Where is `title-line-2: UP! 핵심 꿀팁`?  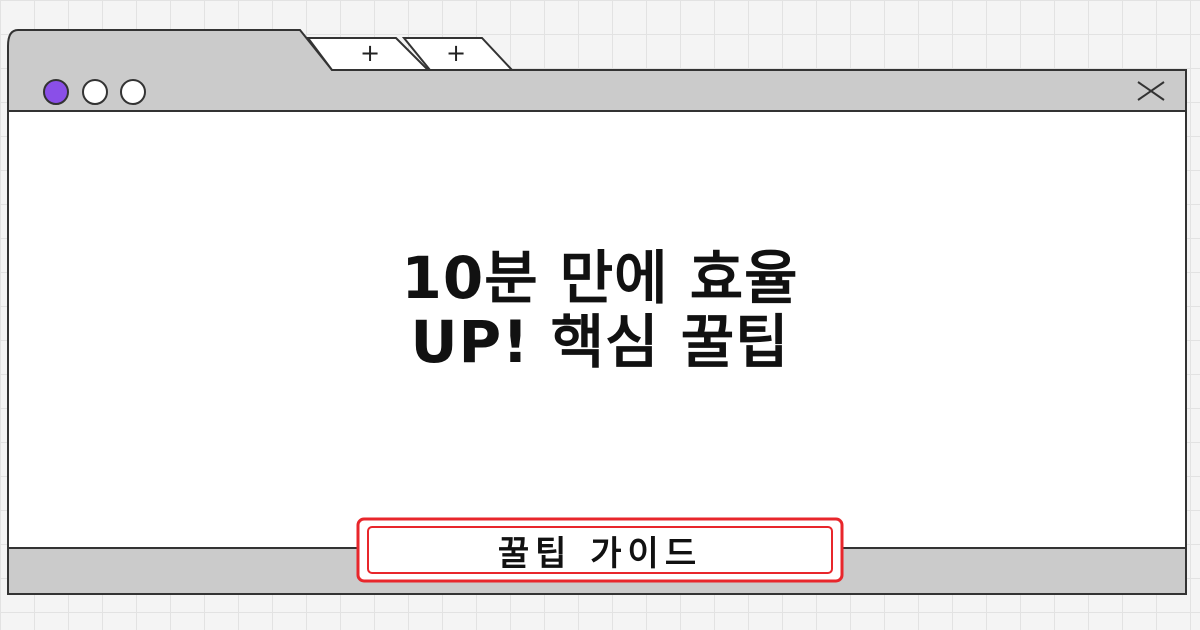 title-line-2: UP! 핵심 꿀팁 is located at coordinates (600, 342).